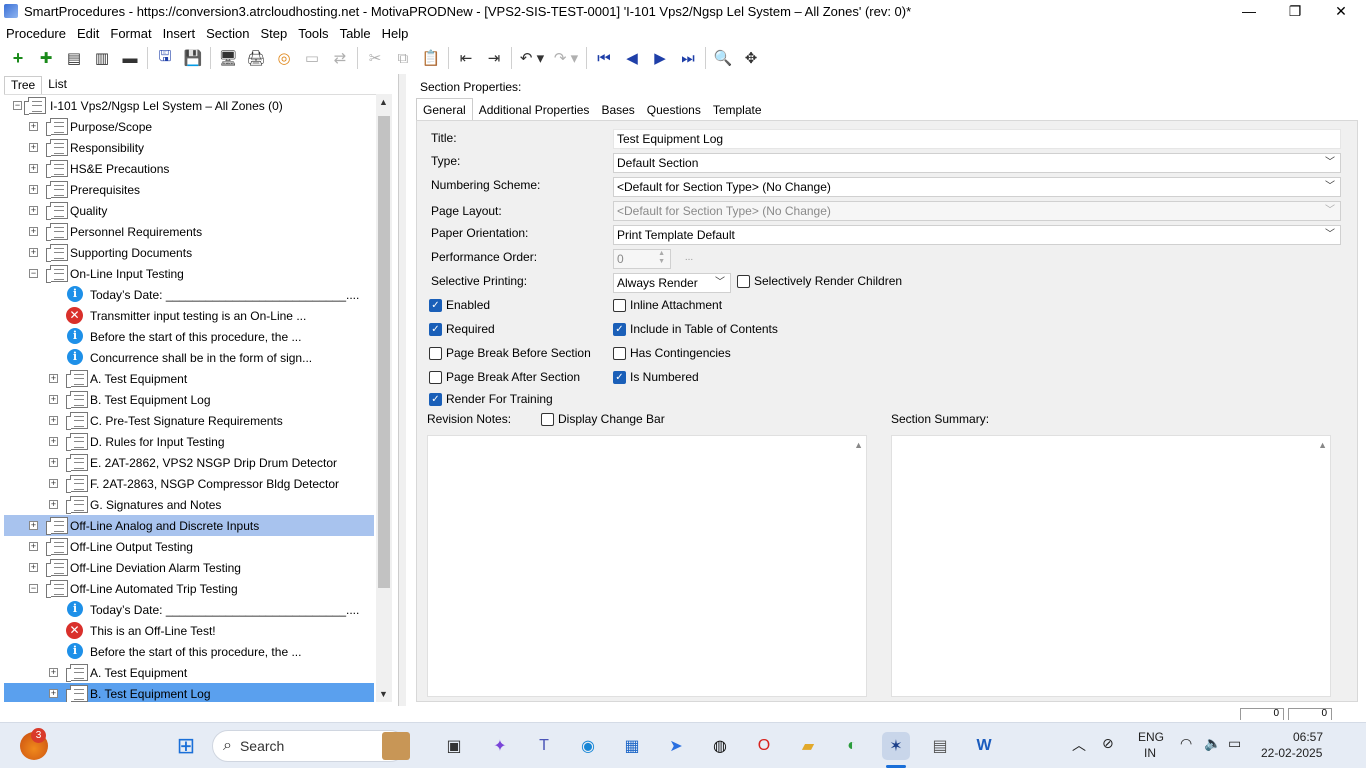 The width and height of the screenshot is (1366, 768). What do you see at coordinates (340, 58) in the screenshot?
I see `transfer-icon: ⇄` at bounding box center [340, 58].